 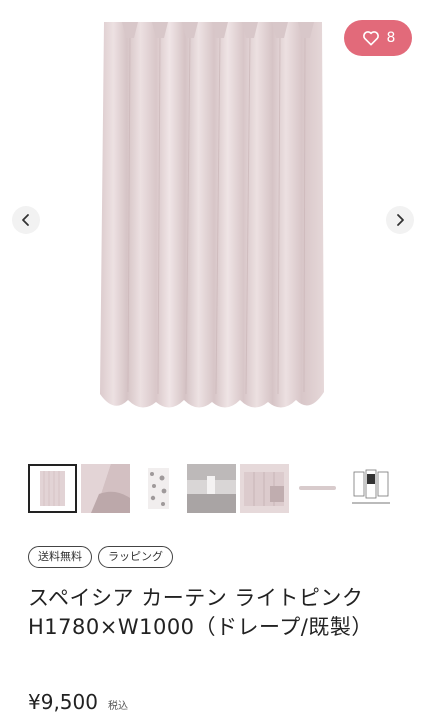 I want to click on next-image-button, so click(x=400, y=220).